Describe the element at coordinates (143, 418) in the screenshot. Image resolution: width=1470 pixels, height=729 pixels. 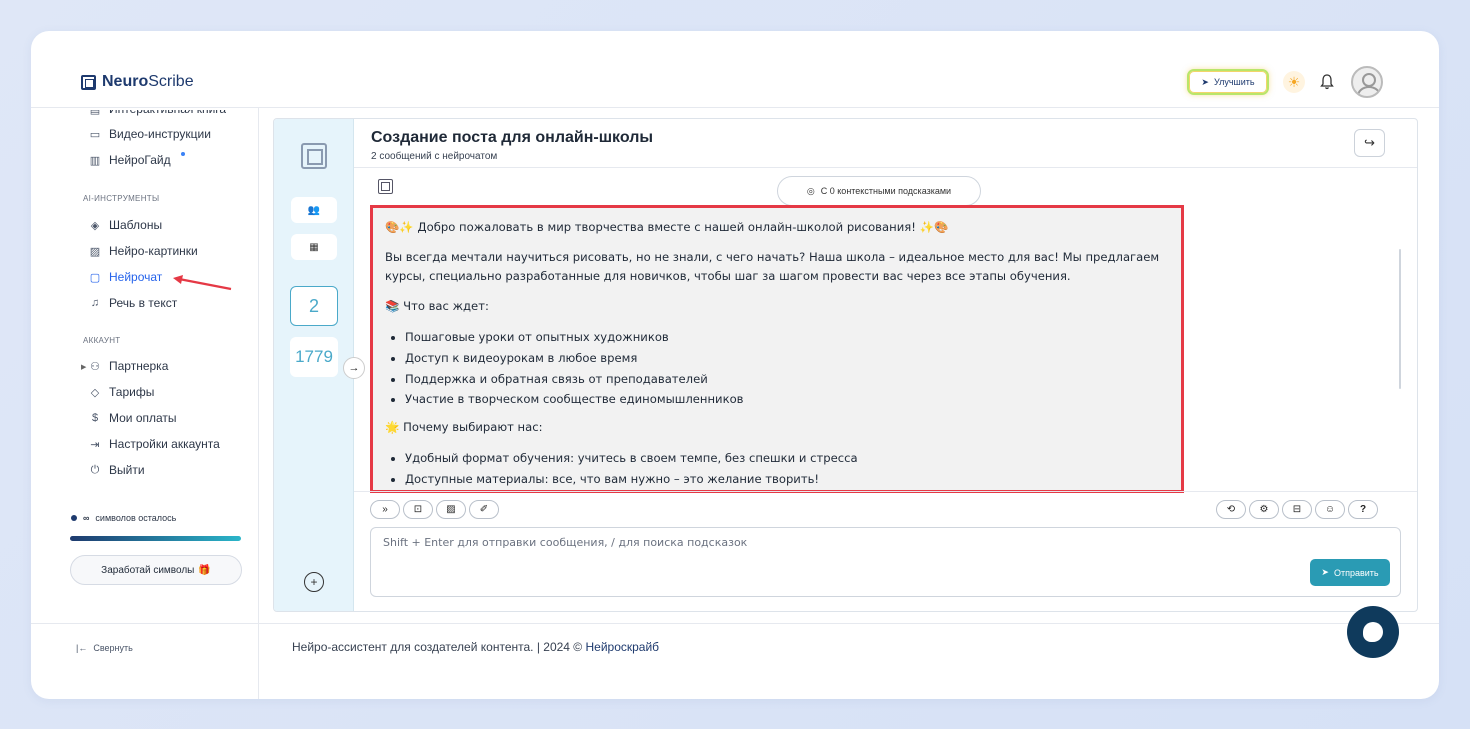
I see `sidebar-item-label: Мои оплаты` at that location.